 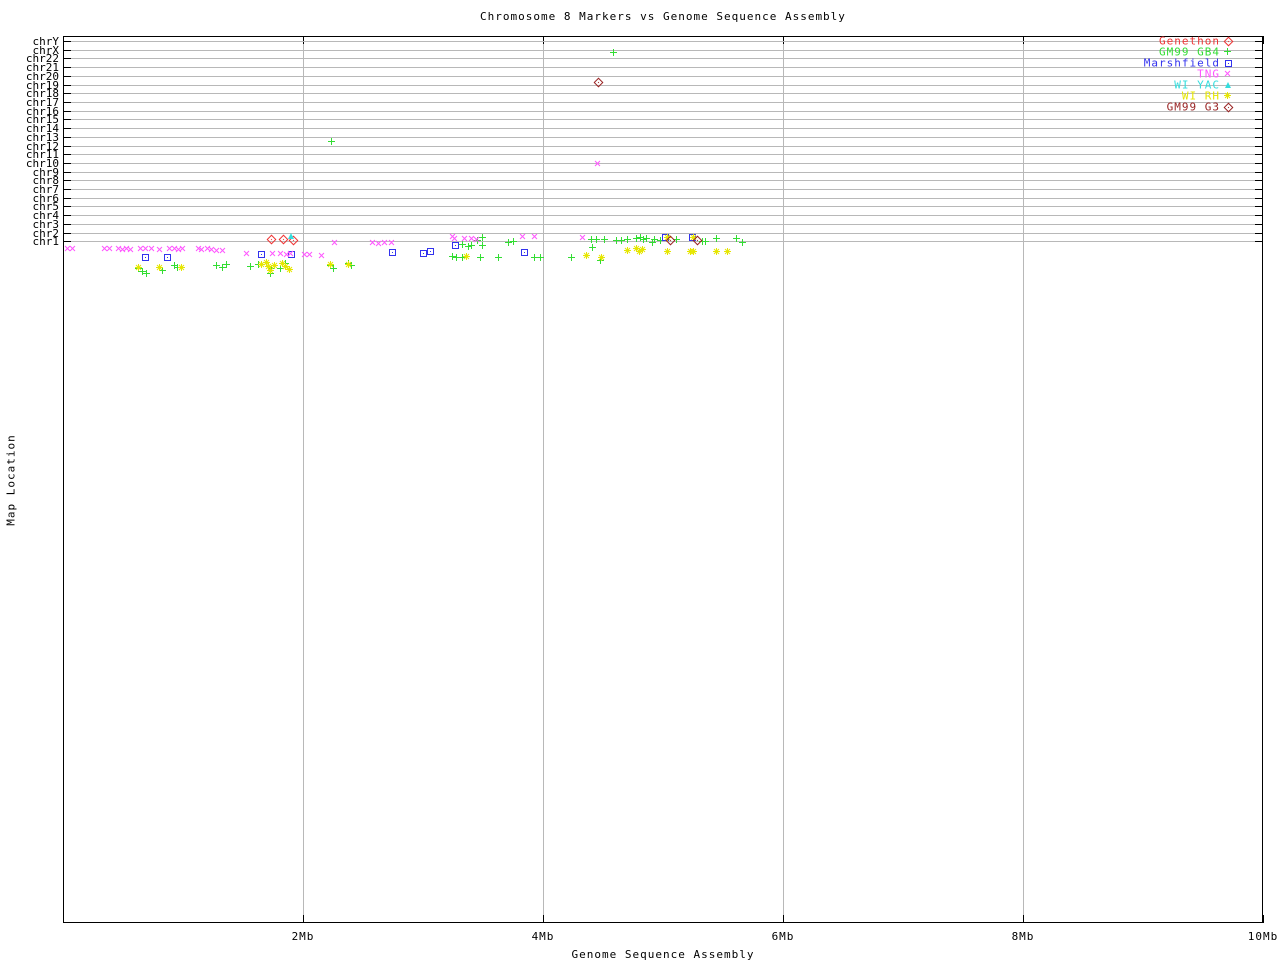 What do you see at coordinates (46, 172) in the screenshot?
I see `y-axis-label-chr9: chr9` at bounding box center [46, 172].